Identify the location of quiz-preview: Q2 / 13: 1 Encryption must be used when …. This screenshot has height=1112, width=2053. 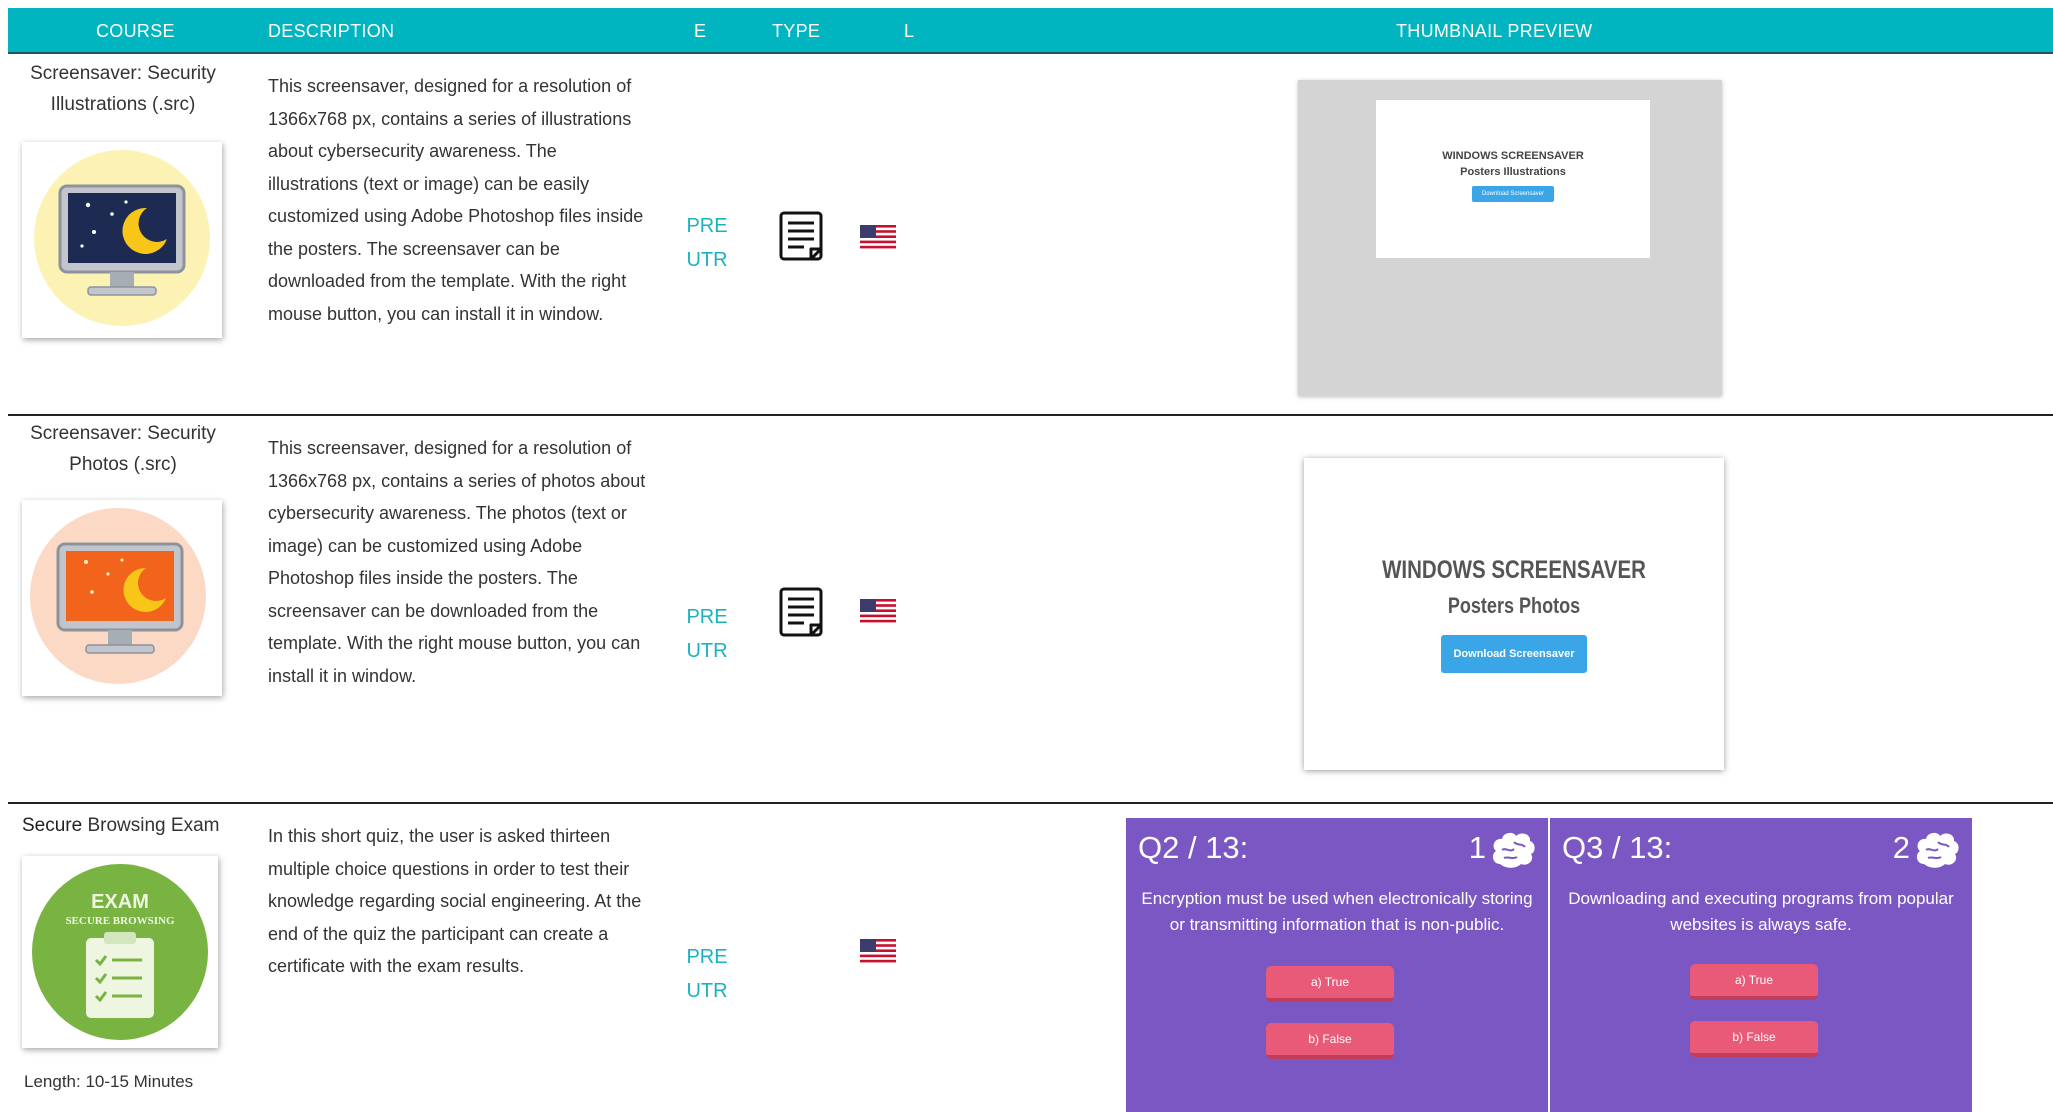
(1337, 965).